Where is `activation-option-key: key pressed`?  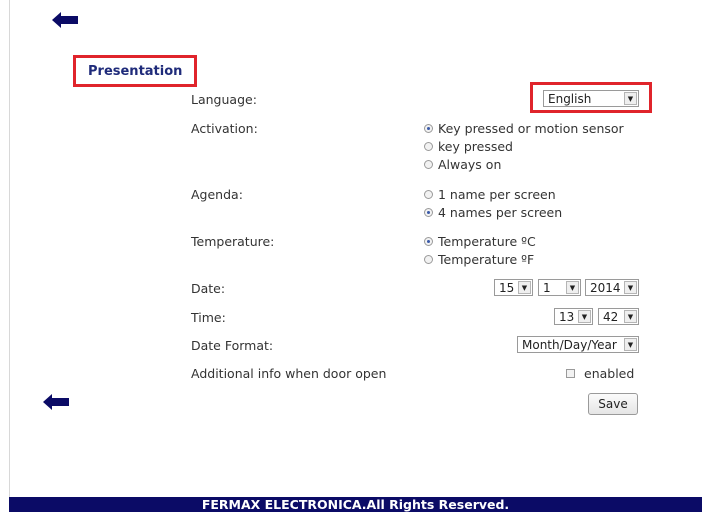 activation-option-key: key pressed is located at coordinates (468, 146).